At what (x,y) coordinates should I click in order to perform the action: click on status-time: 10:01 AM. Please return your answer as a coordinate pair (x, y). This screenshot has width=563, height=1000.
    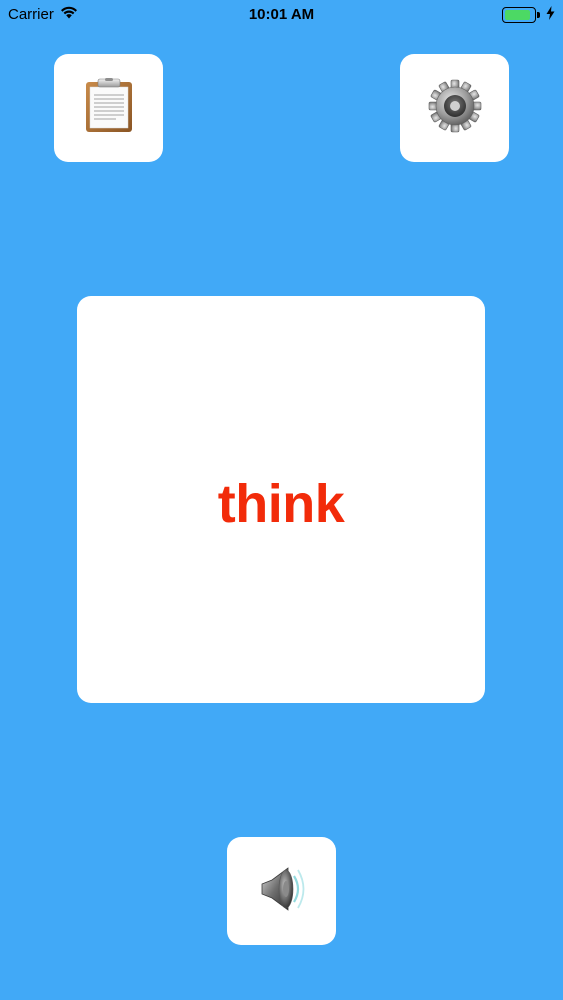
    Looking at the image, I should click on (281, 14).